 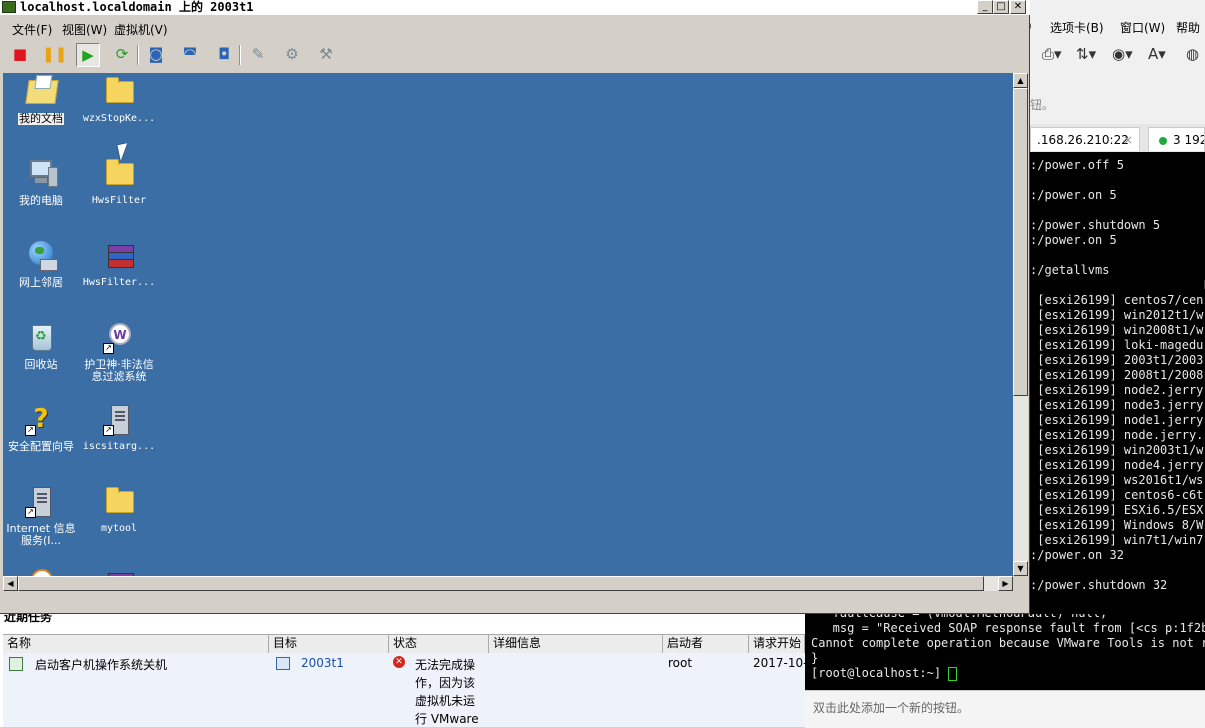 I want to click on desktop-icon-my-computer: 我的电脑, so click(x=42, y=182).